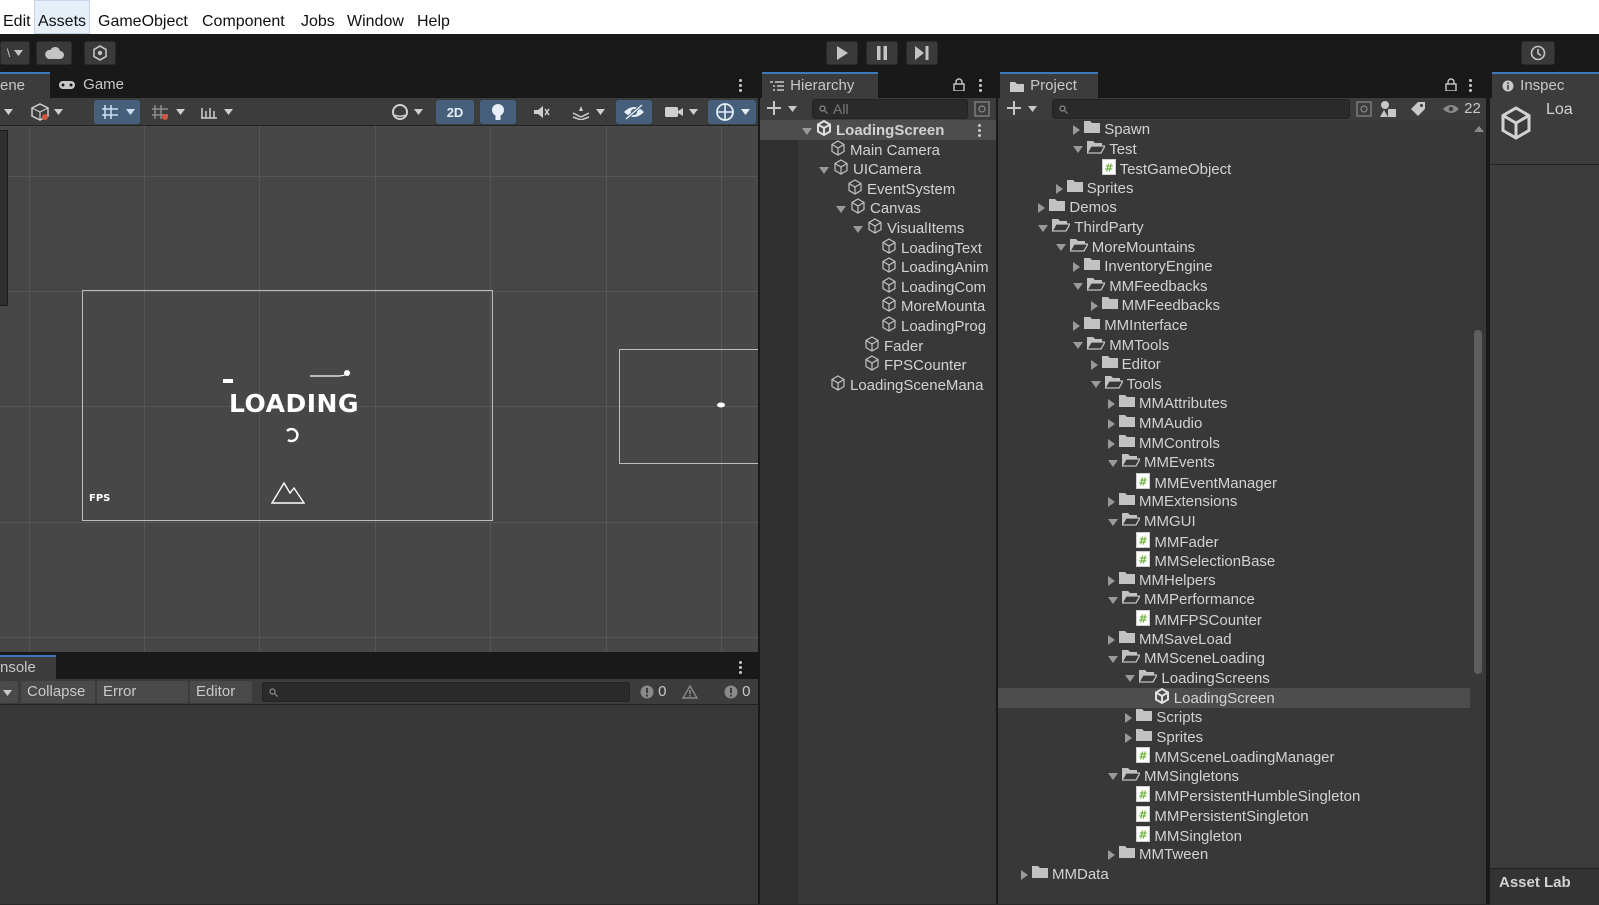  What do you see at coordinates (1234, 404) in the screenshot?
I see `folder-item: MMAttributes` at bounding box center [1234, 404].